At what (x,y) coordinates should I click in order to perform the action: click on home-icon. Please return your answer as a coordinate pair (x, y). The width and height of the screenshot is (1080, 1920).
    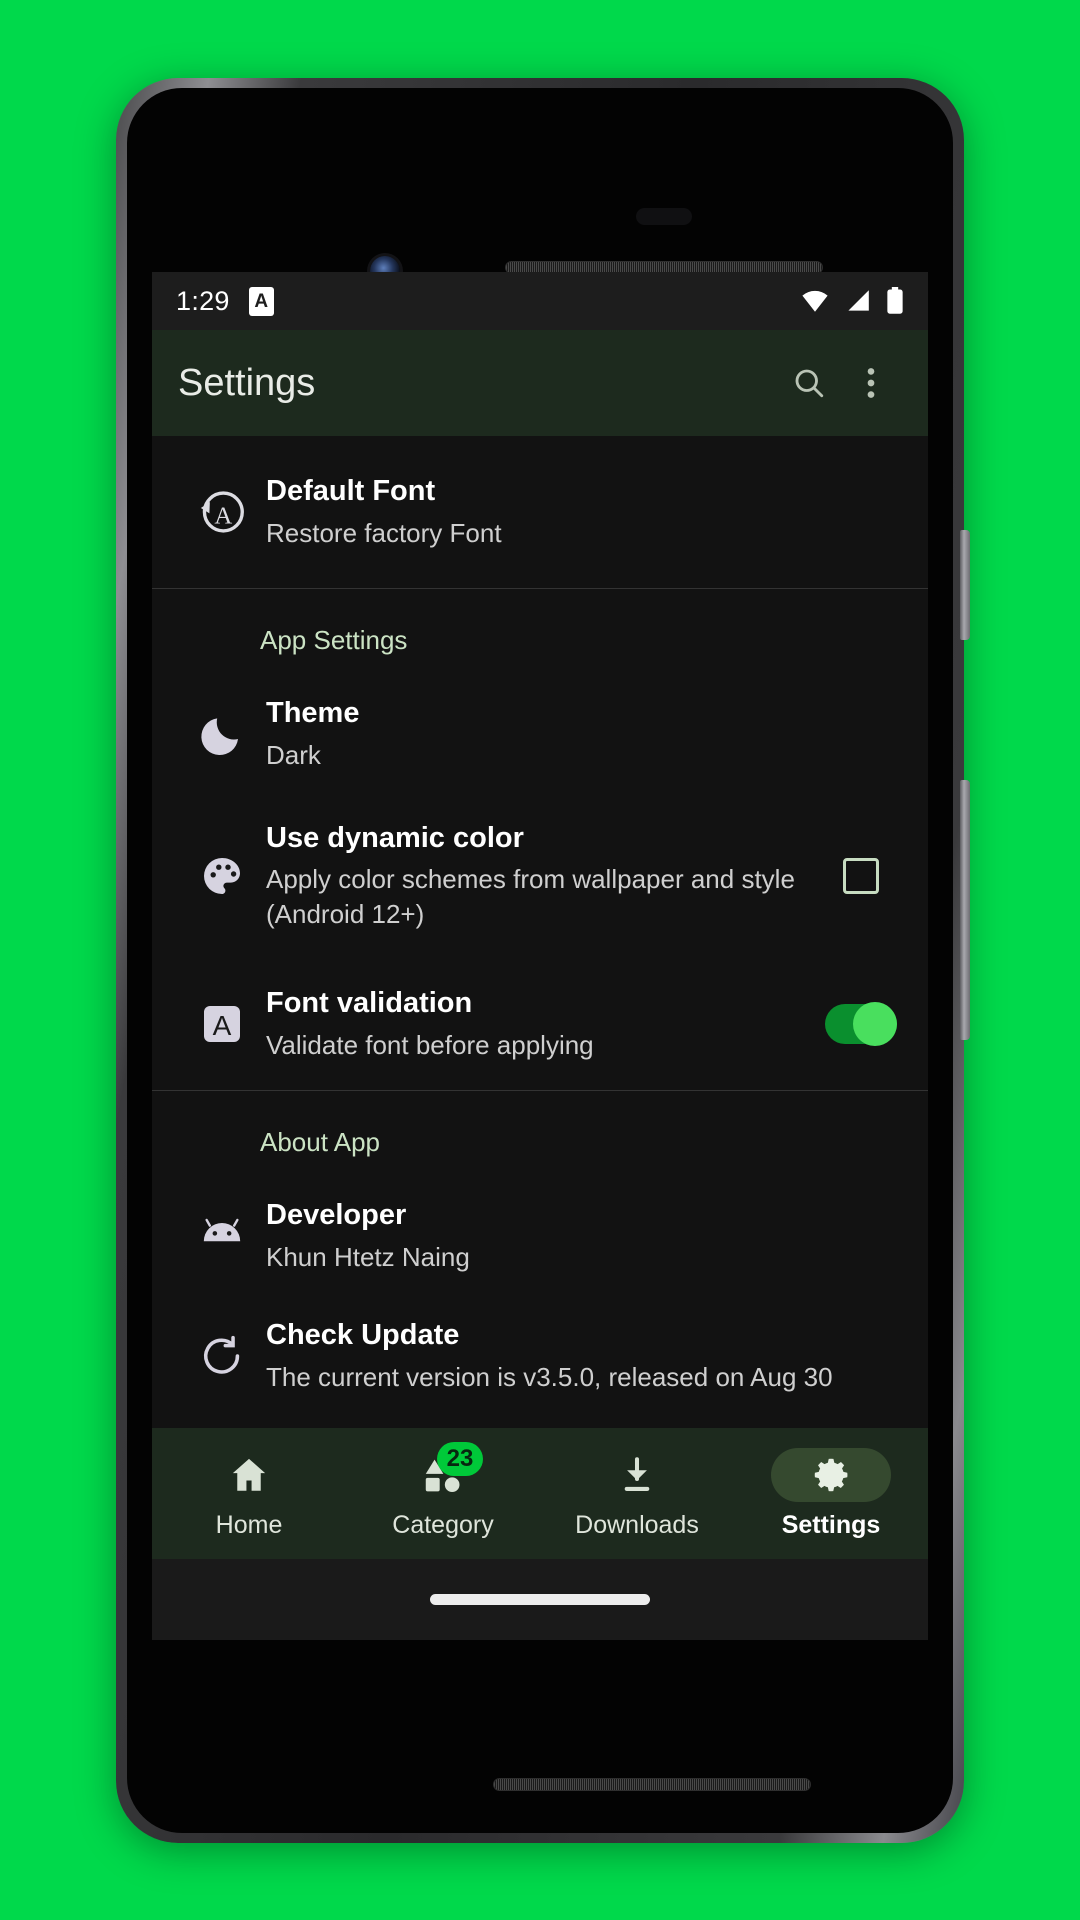
    Looking at the image, I should click on (249, 1474).